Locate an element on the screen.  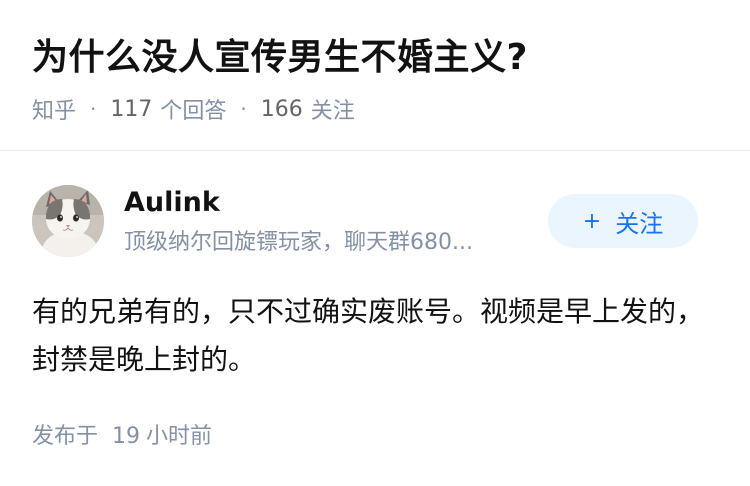
avatar is located at coordinates (68, 221).